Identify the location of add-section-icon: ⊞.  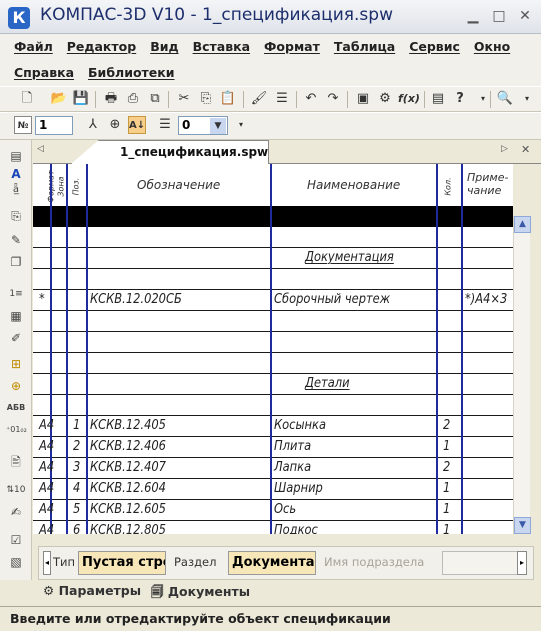
(16, 364).